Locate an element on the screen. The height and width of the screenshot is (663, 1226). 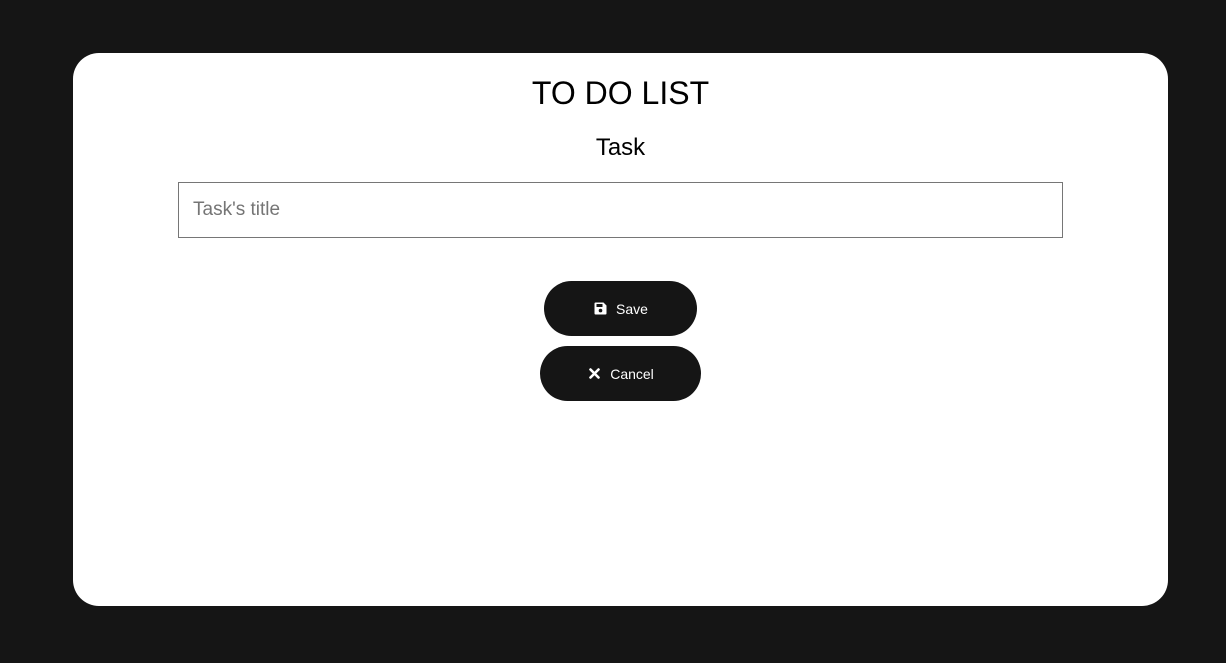
floppy-disk-icon is located at coordinates (600, 309).